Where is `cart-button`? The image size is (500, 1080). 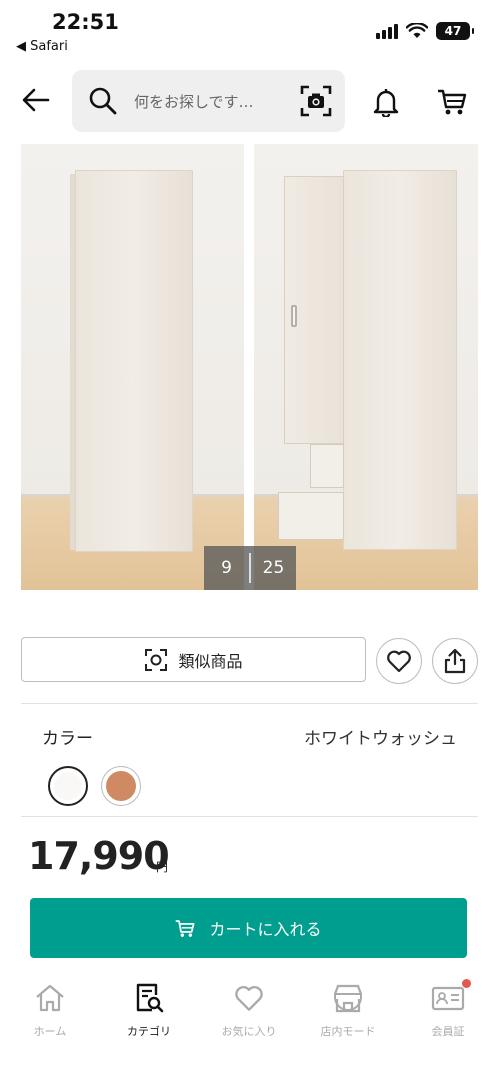 cart-button is located at coordinates (452, 102).